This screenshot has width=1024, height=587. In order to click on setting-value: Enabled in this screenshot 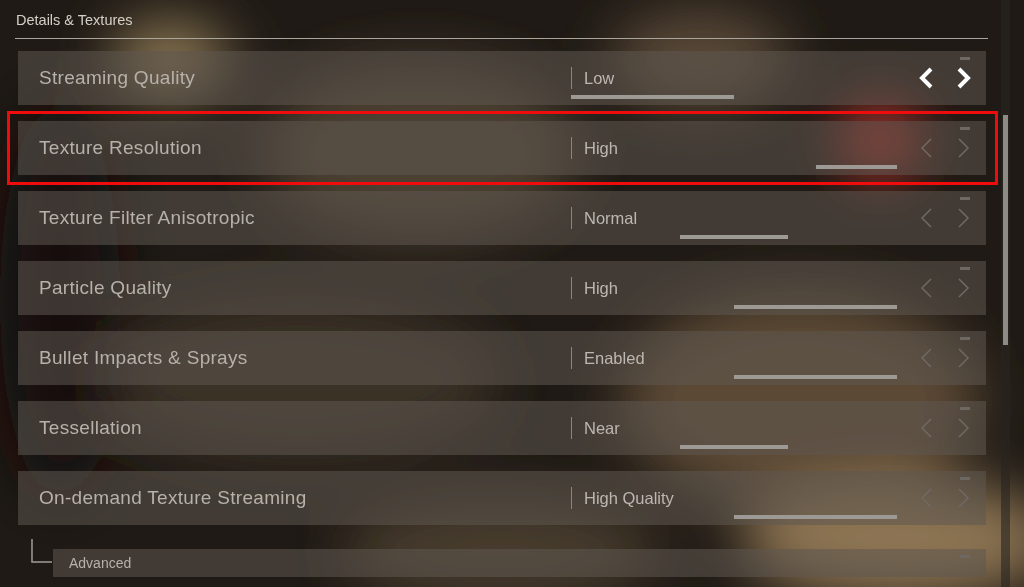, I will do `click(614, 358)`.